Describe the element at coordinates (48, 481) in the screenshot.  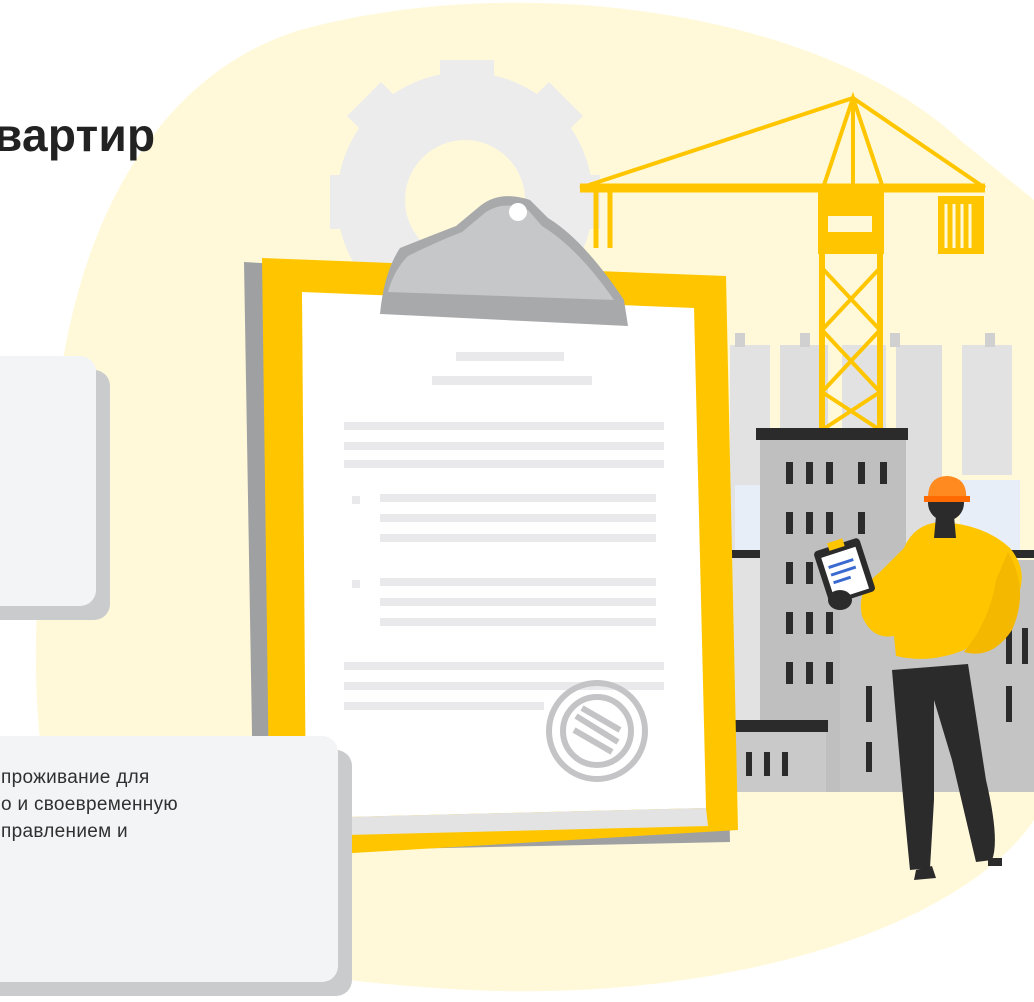
I see `info-card-top` at that location.